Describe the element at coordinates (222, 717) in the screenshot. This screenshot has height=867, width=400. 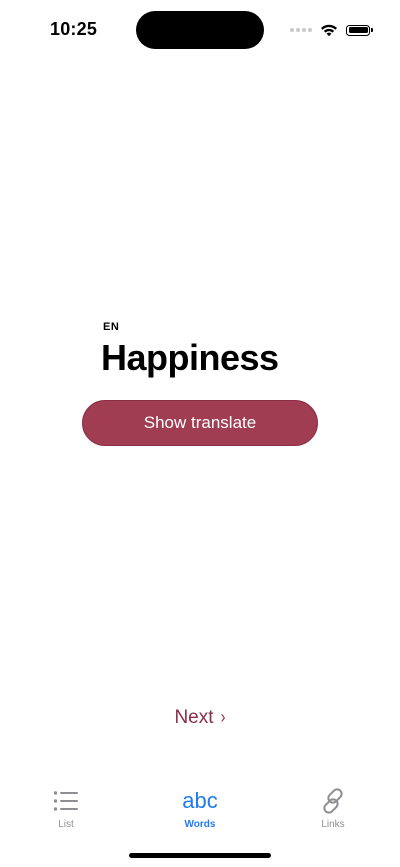
I see `chevron-right-icon: ›` at that location.